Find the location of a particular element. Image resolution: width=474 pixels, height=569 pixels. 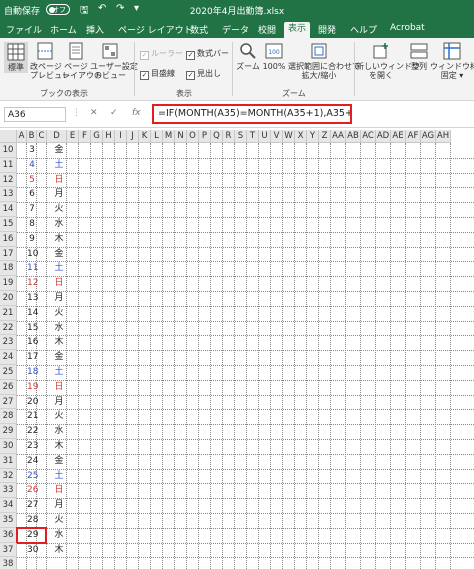

row-header: 21 is located at coordinates (8, 313).